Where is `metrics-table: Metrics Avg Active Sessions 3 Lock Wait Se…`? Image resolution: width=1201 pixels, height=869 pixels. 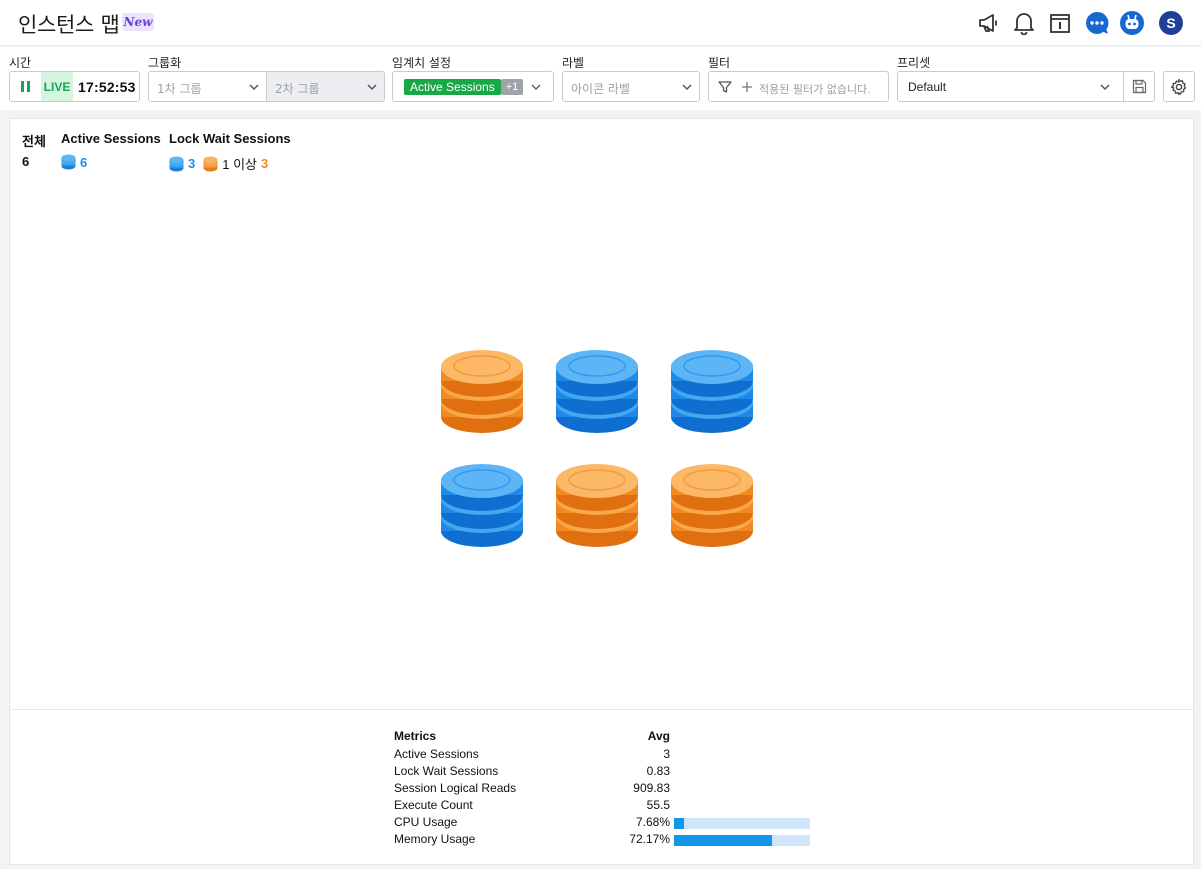 metrics-table: Metrics Avg Active Sessions 3 Lock Wait Se… is located at coordinates (604, 788).